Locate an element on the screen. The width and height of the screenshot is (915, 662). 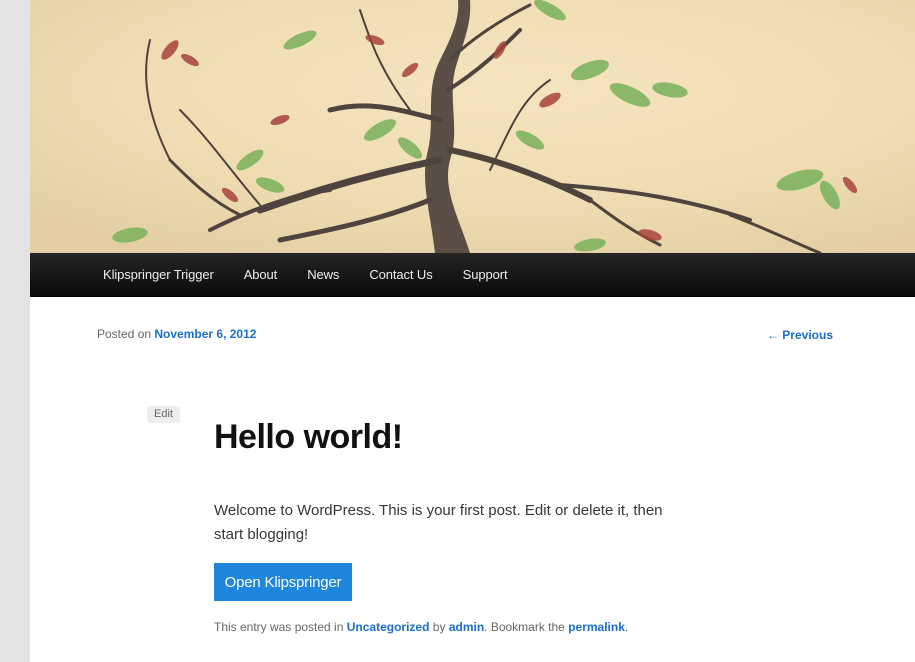
entry-meta-end: . is located at coordinates (626, 627).